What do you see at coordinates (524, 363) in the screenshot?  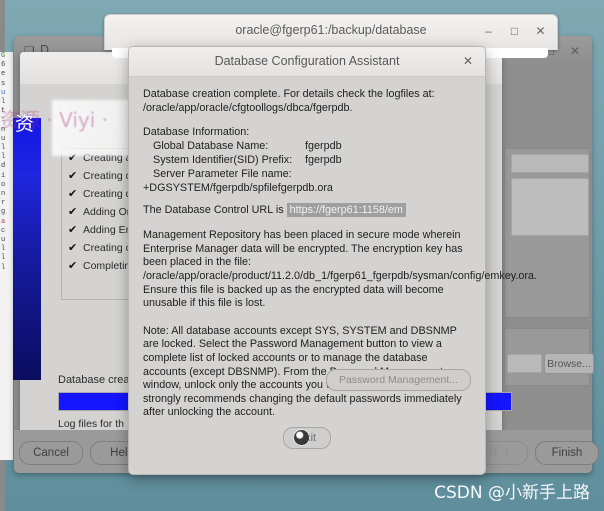 I see `outer-path-field` at bounding box center [524, 363].